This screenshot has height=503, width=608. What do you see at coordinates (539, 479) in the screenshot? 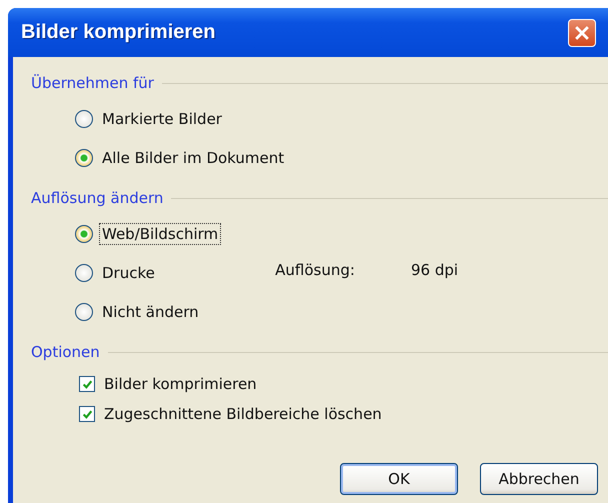
I see `cancel-button: Abbrechen` at bounding box center [539, 479].